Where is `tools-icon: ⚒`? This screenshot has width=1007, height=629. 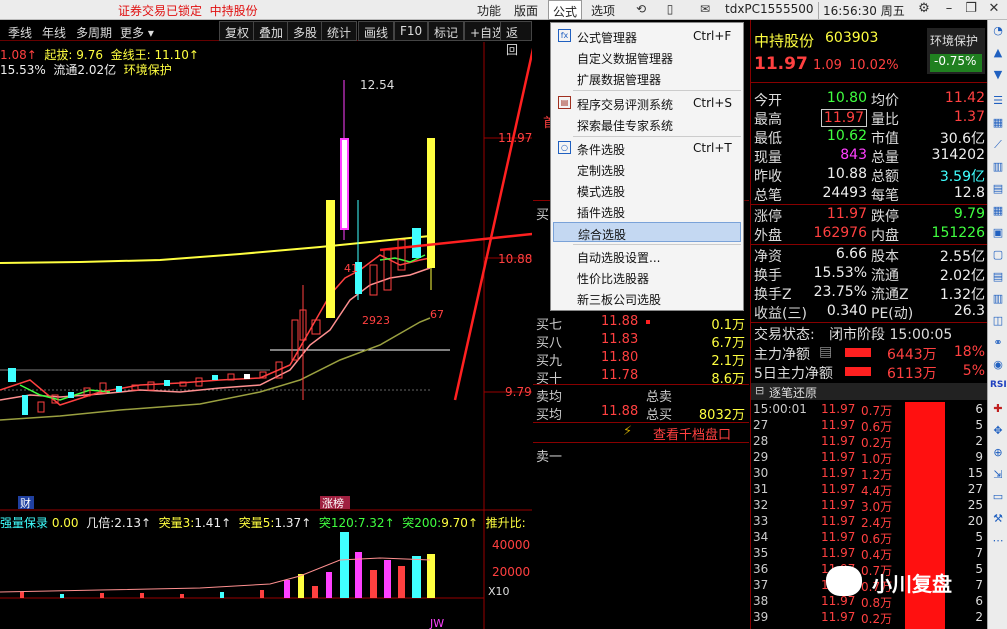 tools-icon: ⚒ is located at coordinates (998, 520).